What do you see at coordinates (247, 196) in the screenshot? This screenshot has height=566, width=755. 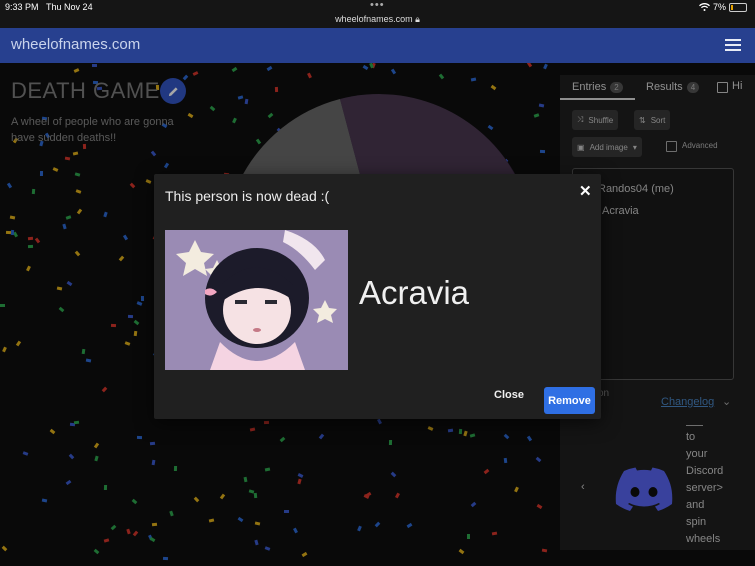 I see `dialog-title: This person is now dead :(` at bounding box center [247, 196].